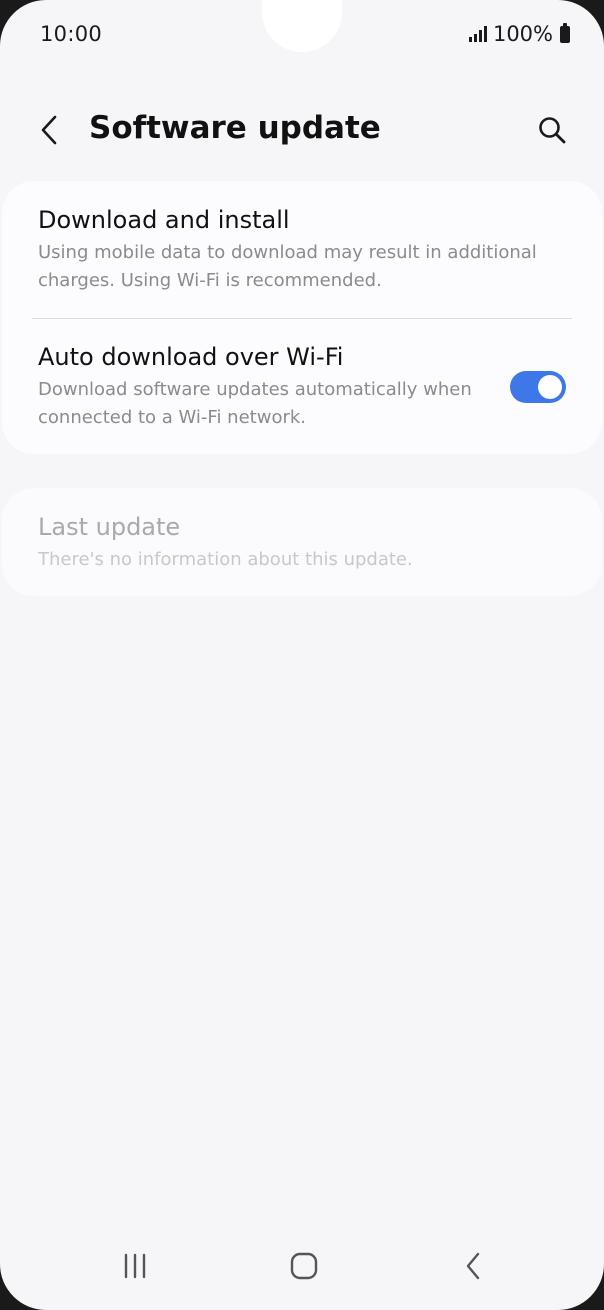 The height and width of the screenshot is (1310, 604). Describe the element at coordinates (191, 357) in the screenshot. I see `auto-download-title: Auto download over Wi-Fi` at that location.